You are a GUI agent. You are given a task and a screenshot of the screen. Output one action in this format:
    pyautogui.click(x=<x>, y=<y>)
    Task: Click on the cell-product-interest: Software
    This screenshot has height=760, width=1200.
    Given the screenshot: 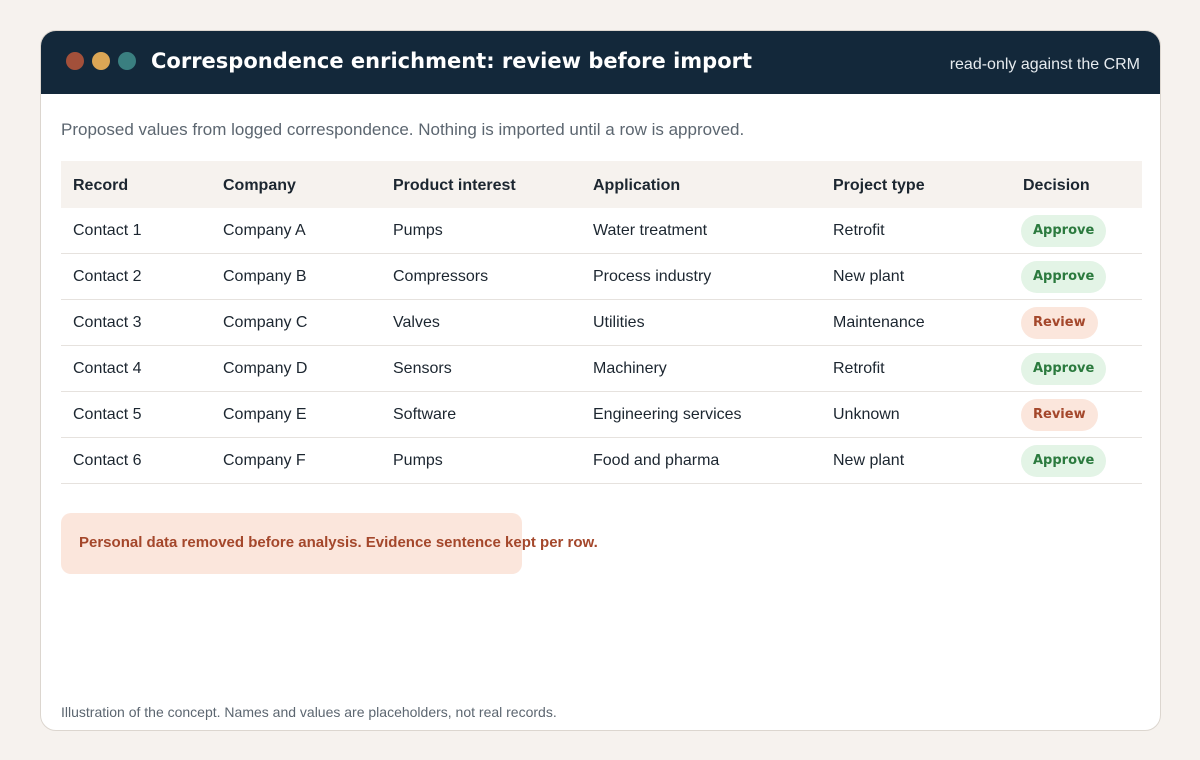 What is the action you would take?
    pyautogui.click(x=425, y=414)
    